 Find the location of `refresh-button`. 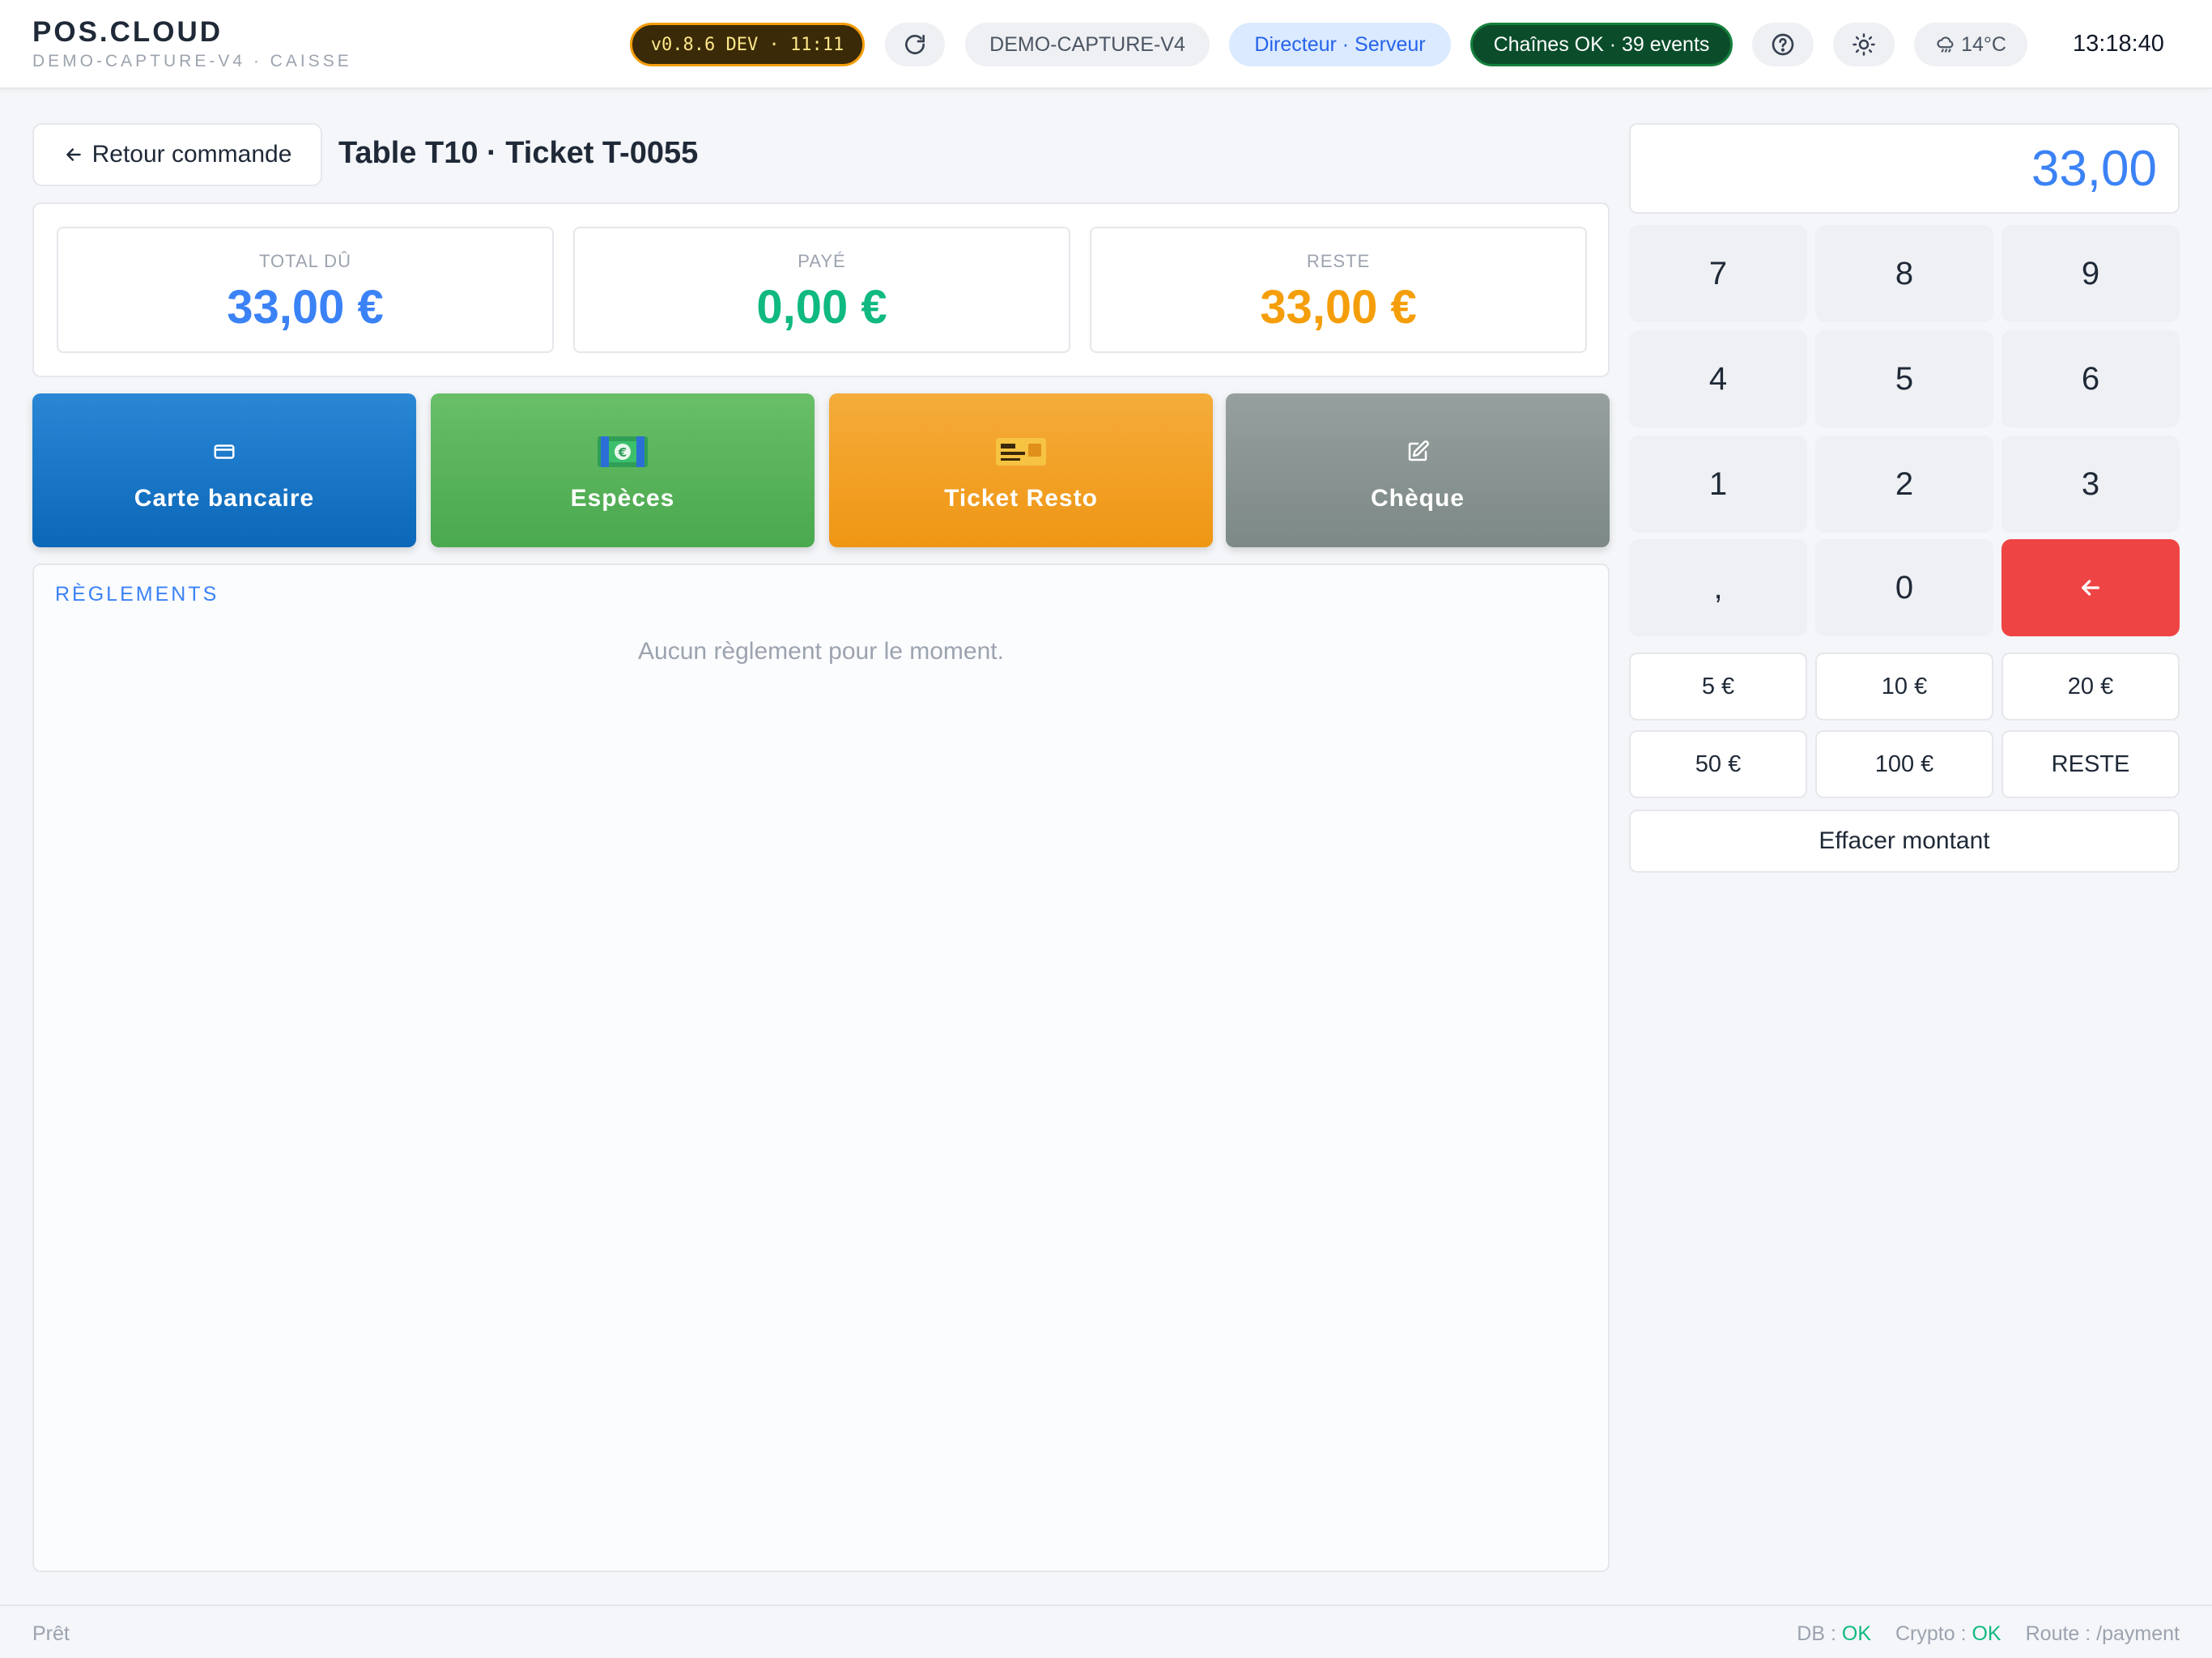

refresh-button is located at coordinates (915, 44).